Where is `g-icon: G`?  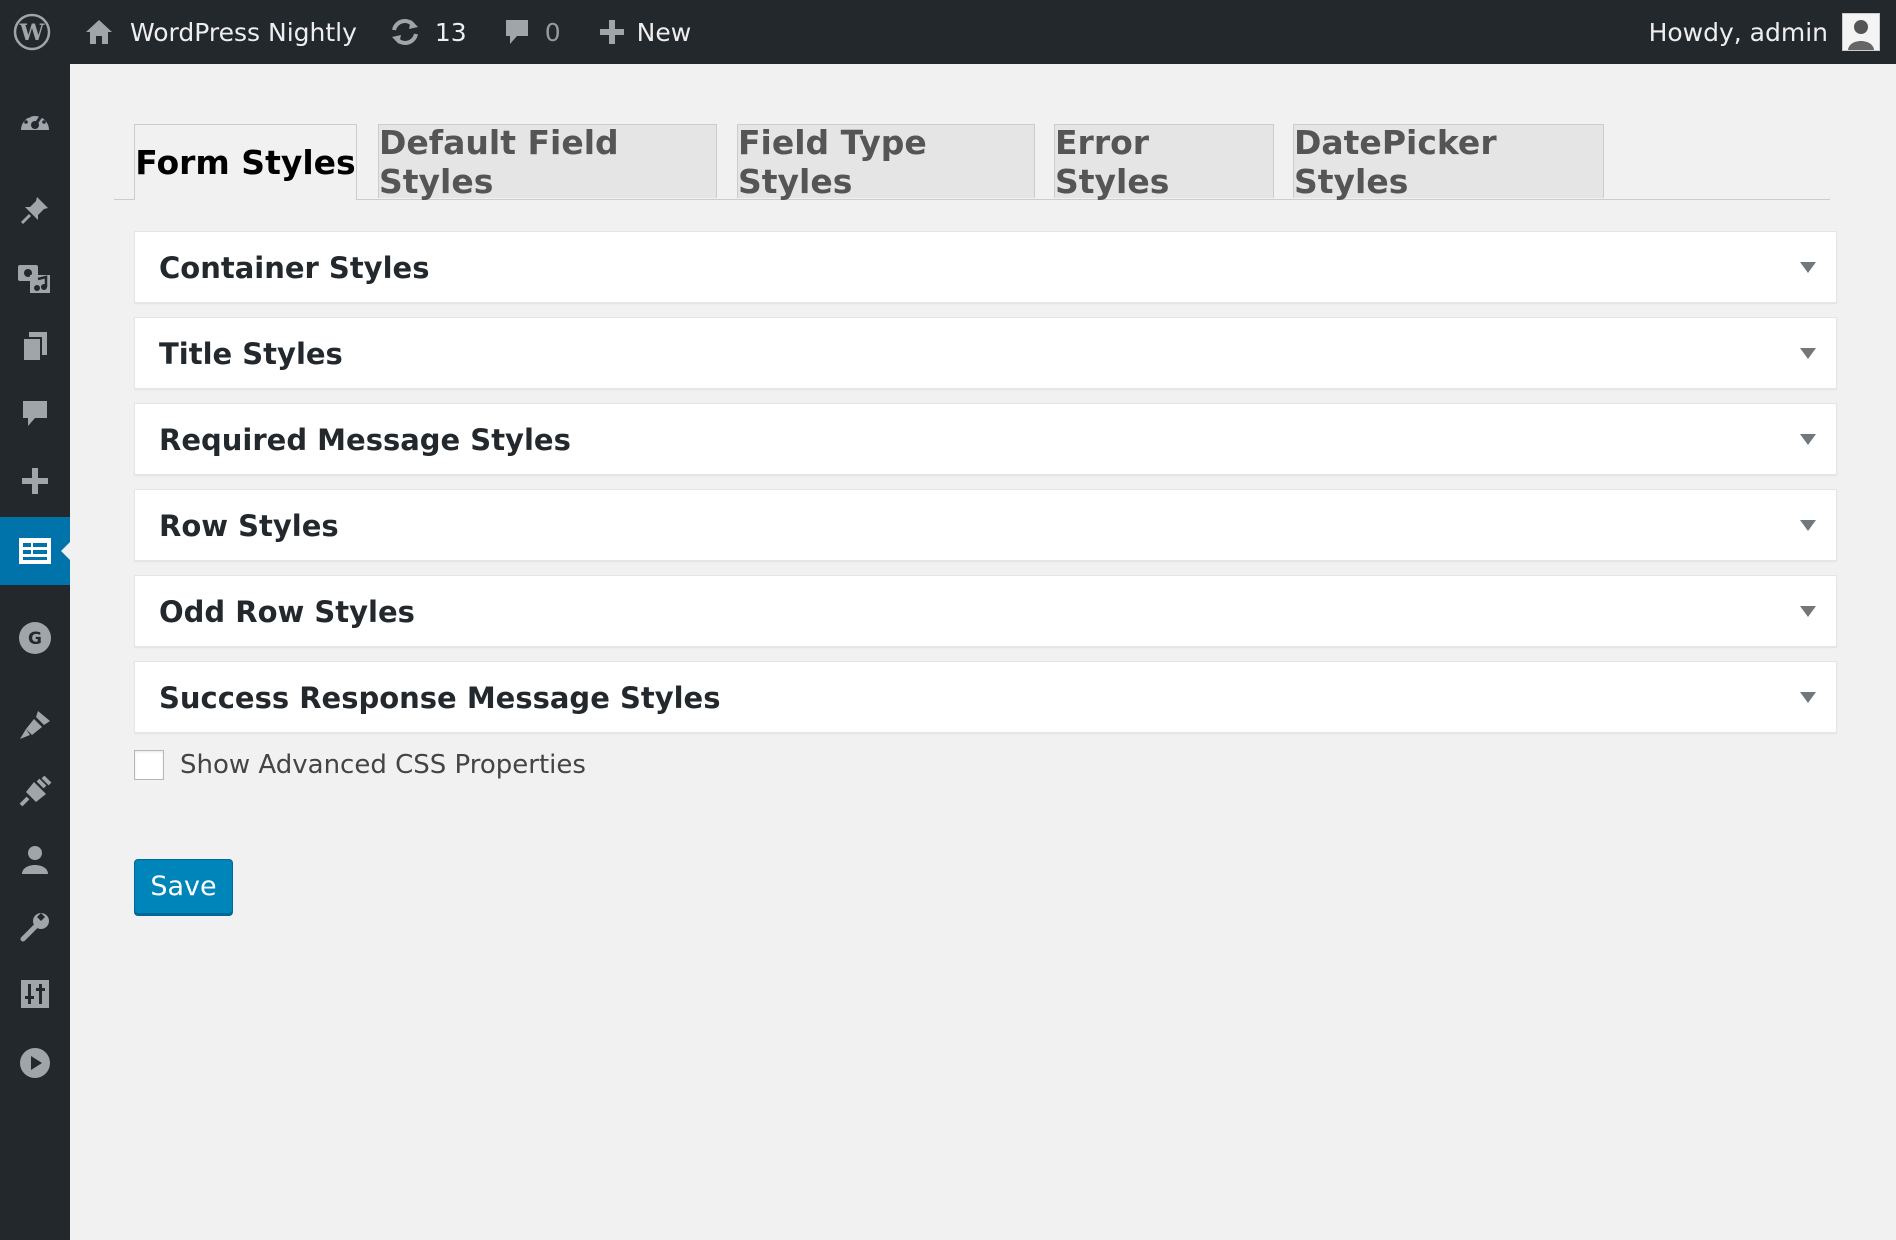
g-icon: G is located at coordinates (35, 638).